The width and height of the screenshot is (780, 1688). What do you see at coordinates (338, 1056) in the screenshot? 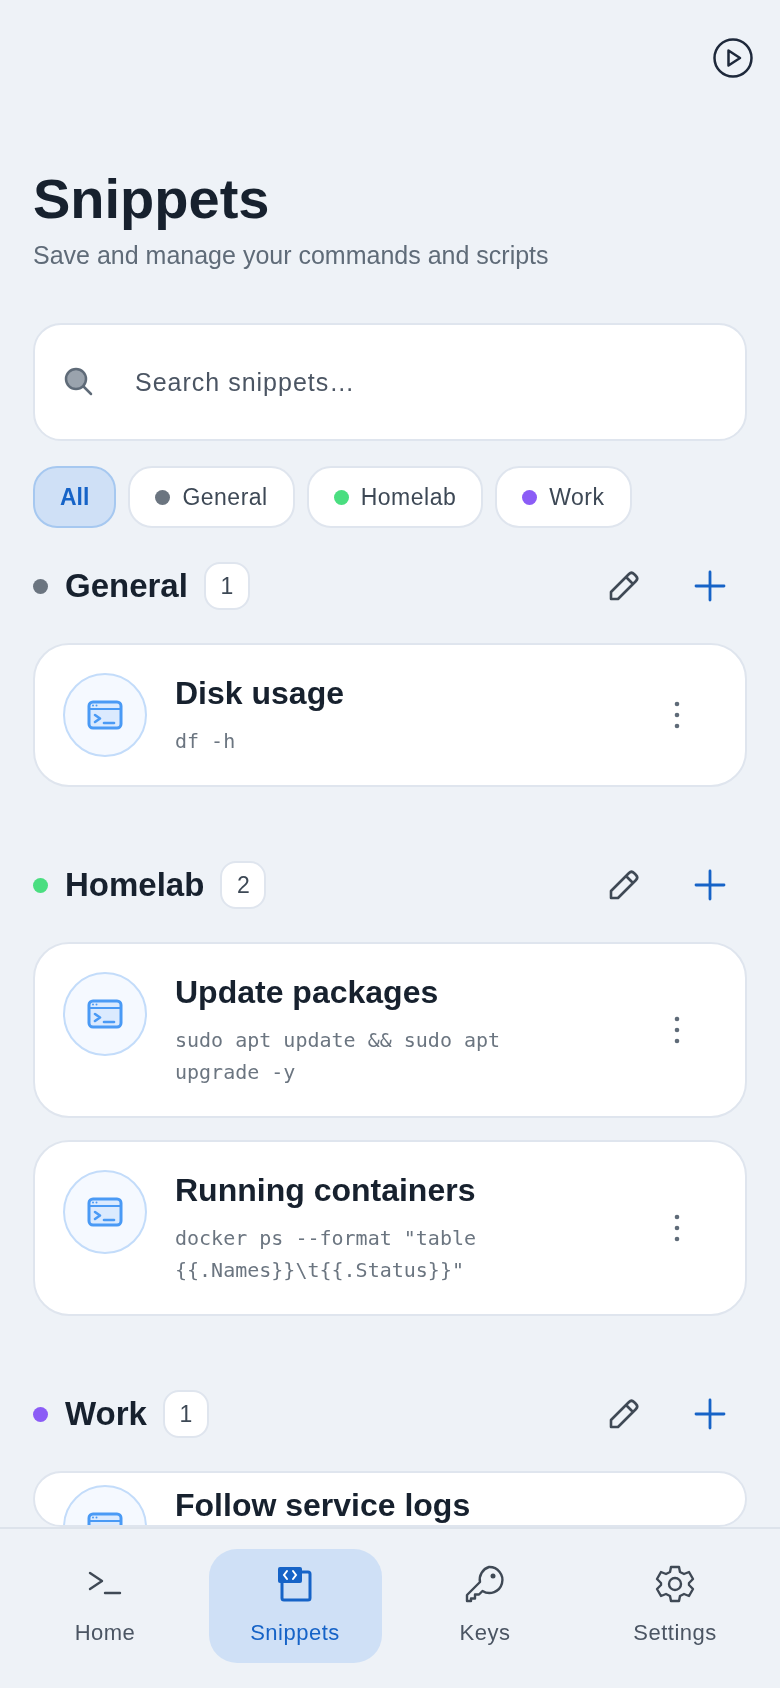
I see `snippet-command: sudo apt update && sudo apt upgrade -y` at bounding box center [338, 1056].